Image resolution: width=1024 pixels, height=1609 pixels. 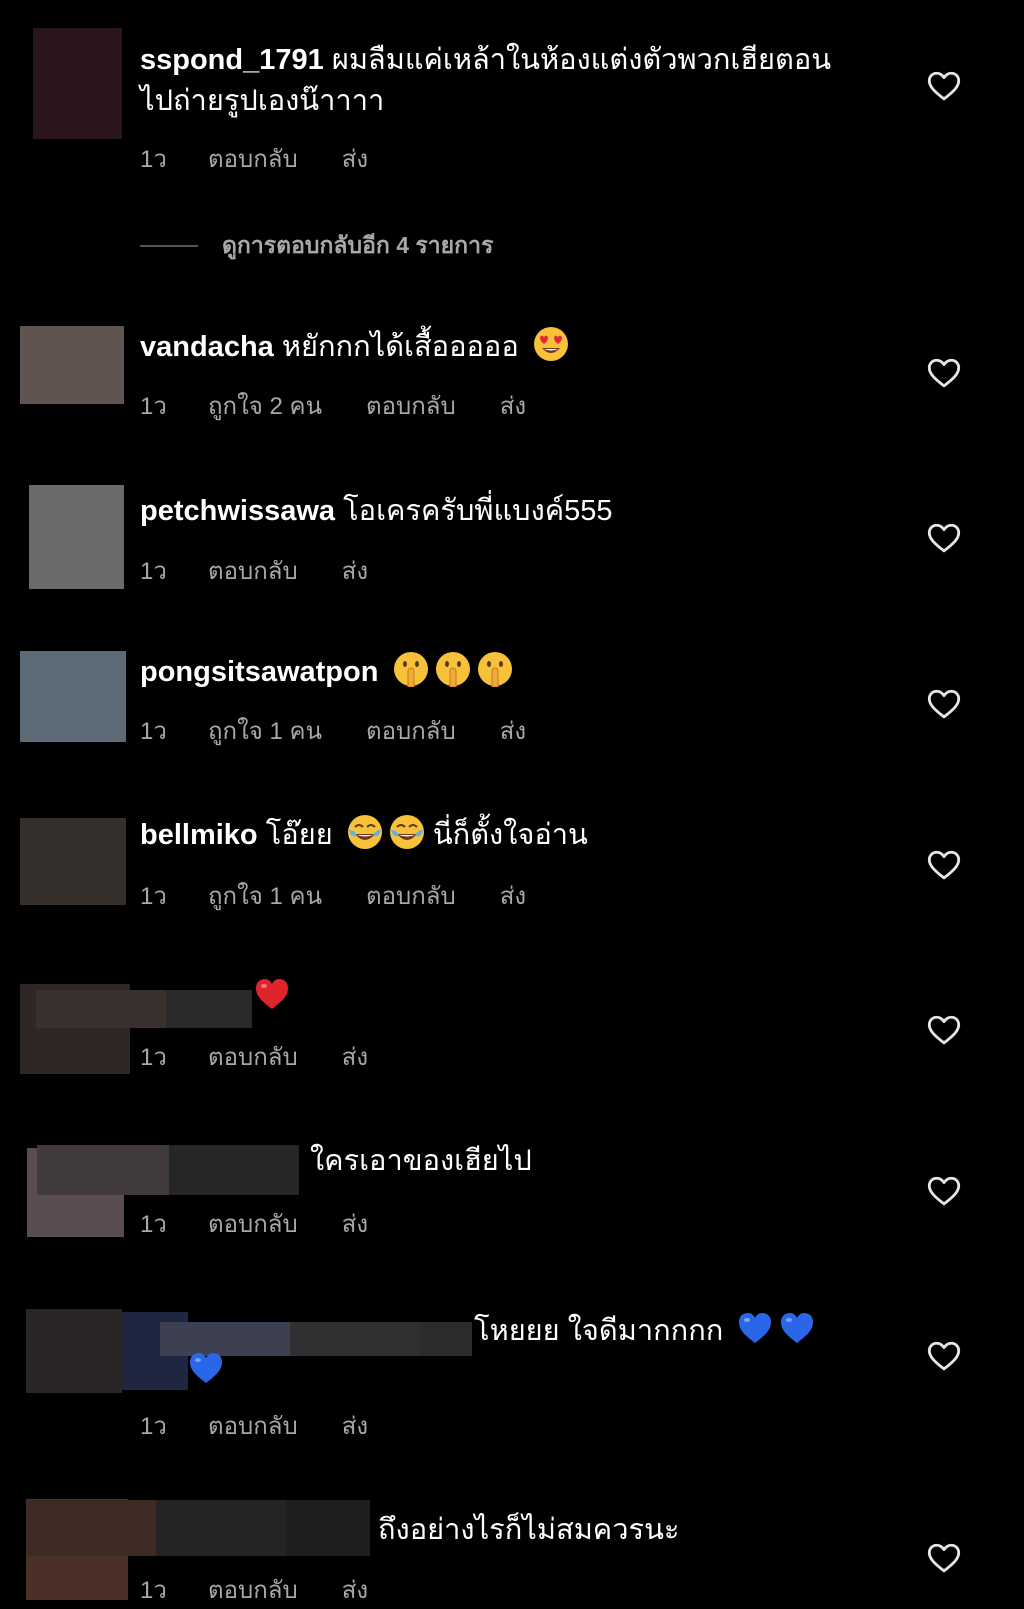 I want to click on comment-body-continued: ไปถ่ายรูปเองน๊าาาา, so click(x=262, y=101).